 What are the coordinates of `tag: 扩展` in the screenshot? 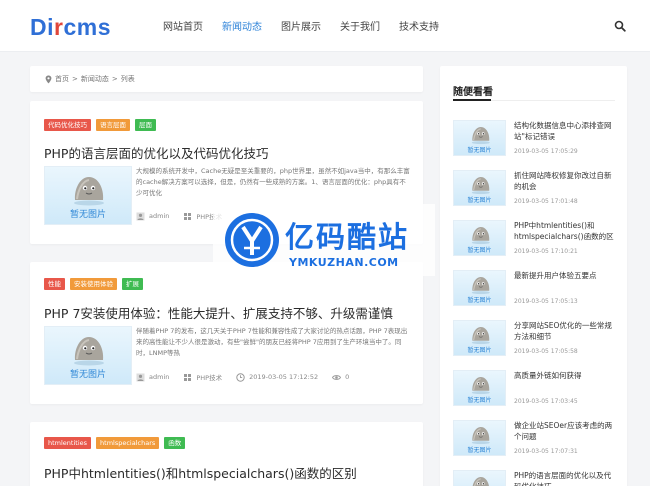 It's located at (132, 284).